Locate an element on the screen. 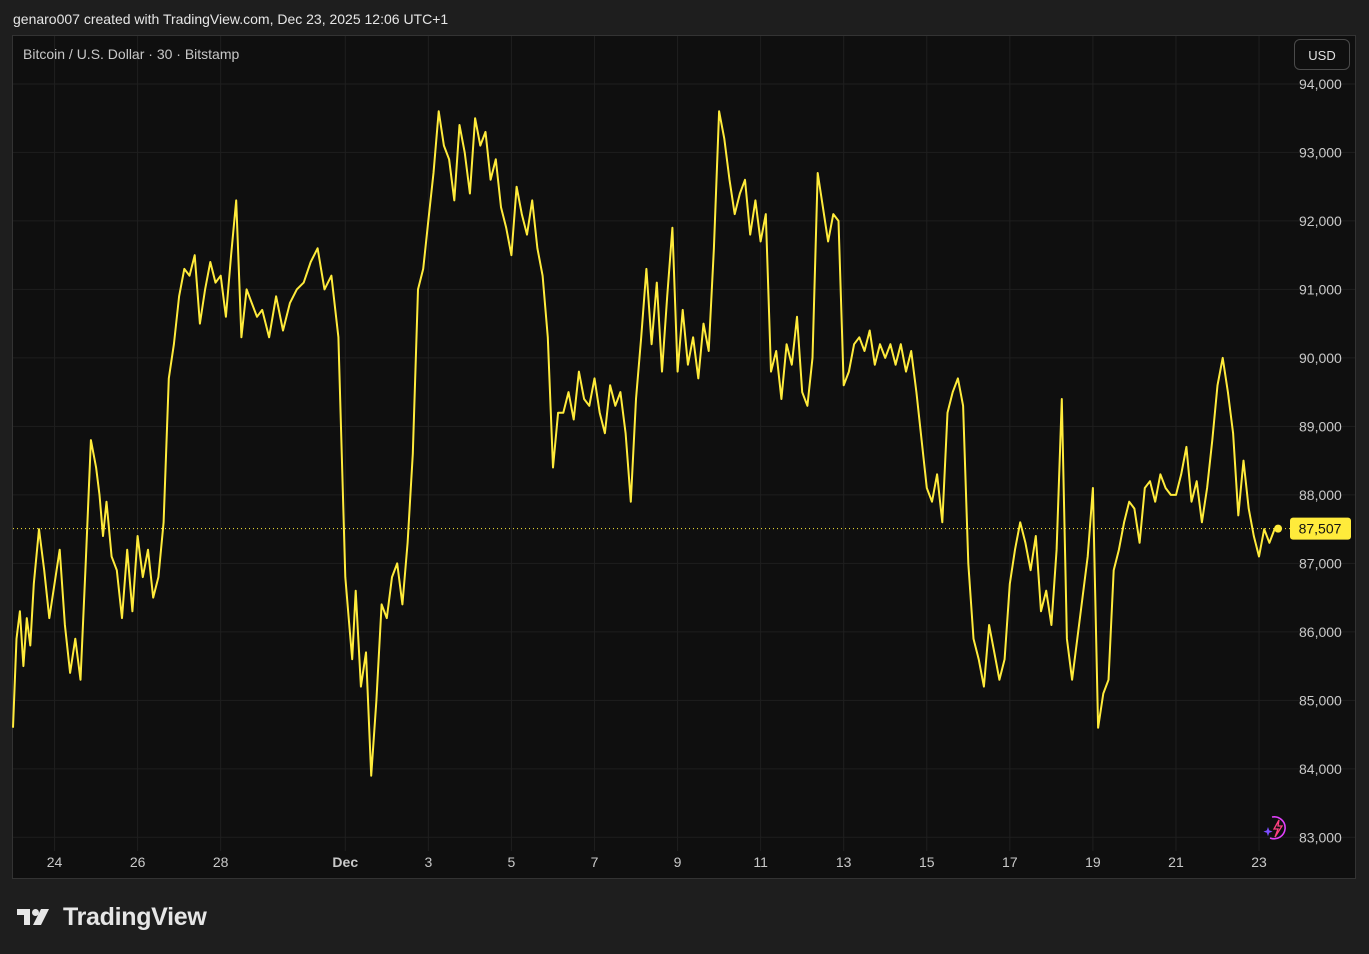 Image resolution: width=1369 pixels, height=954 pixels. x-tick-label: 19 is located at coordinates (1093, 862).